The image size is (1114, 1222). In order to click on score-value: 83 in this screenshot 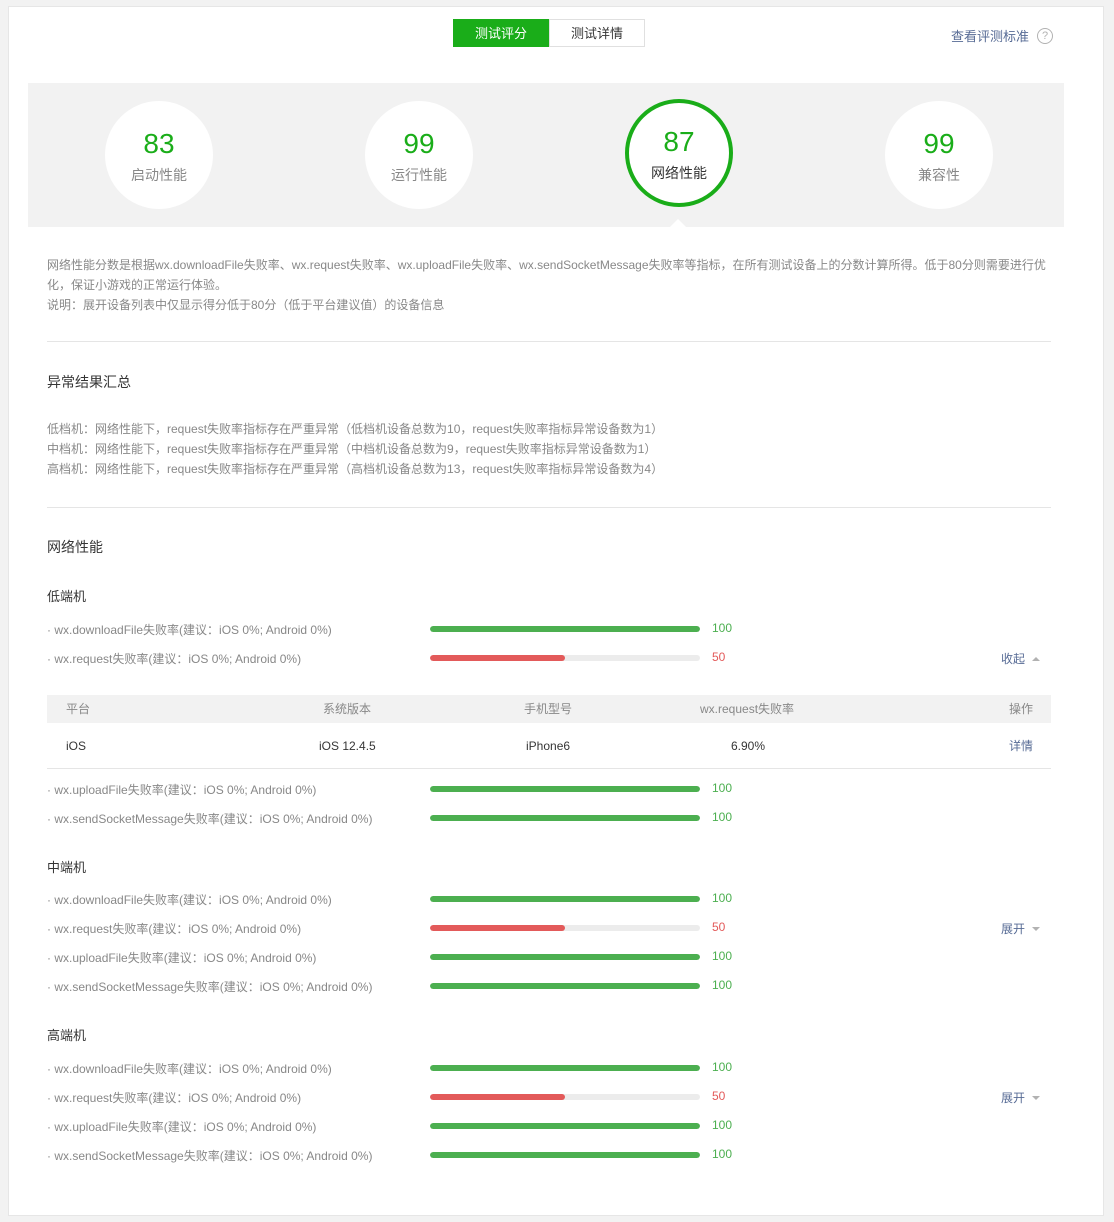, I will do `click(159, 143)`.